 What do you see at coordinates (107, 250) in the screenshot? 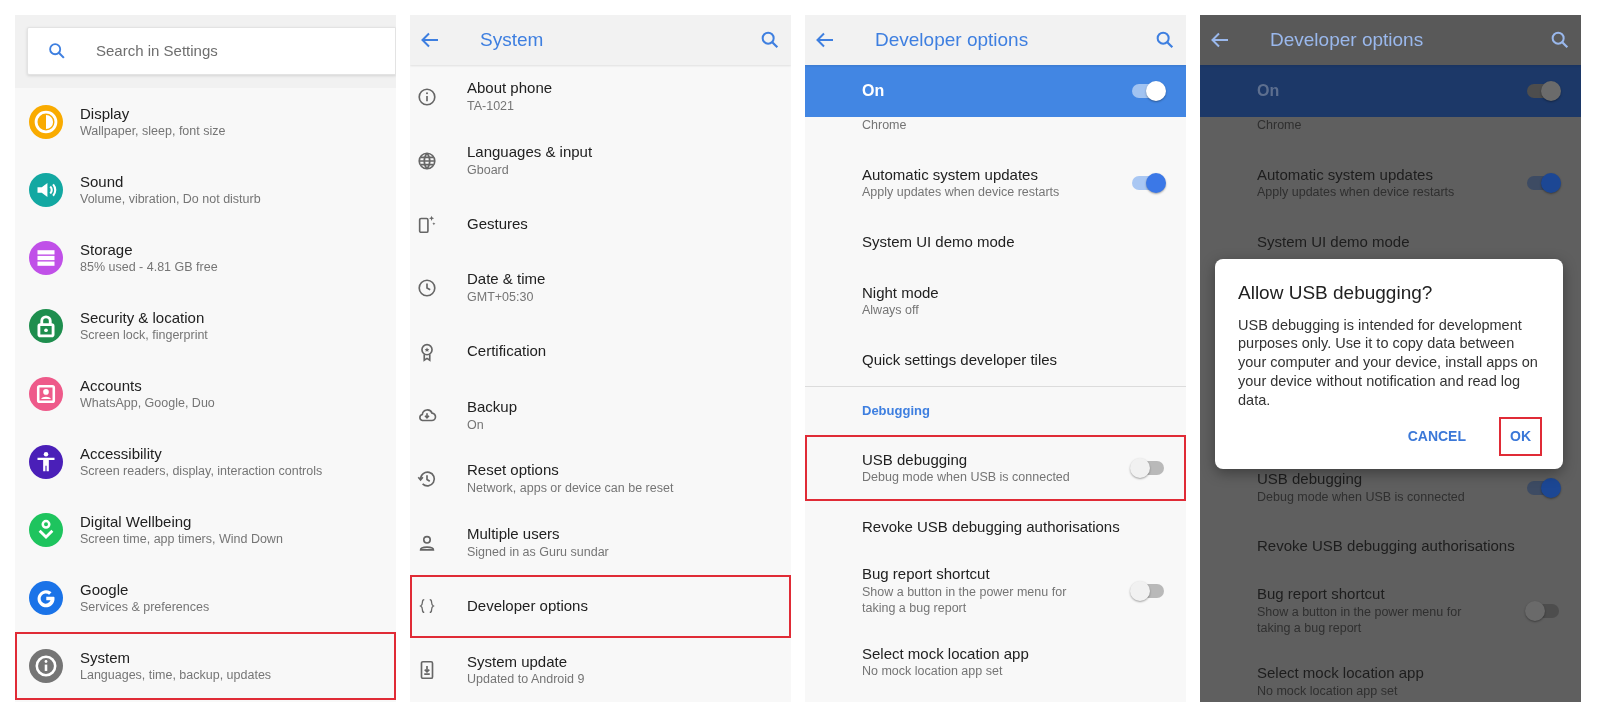
I see `item-title: Storage` at bounding box center [107, 250].